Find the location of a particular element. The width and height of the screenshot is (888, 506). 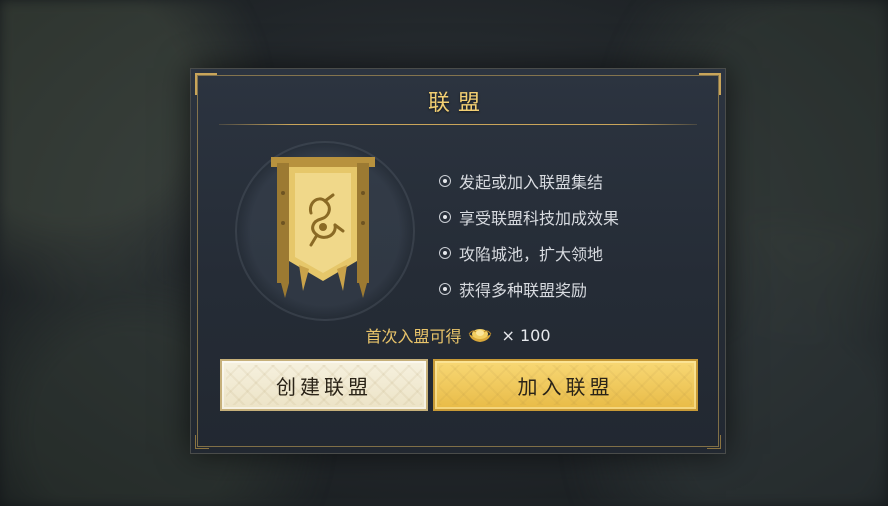

feature-text: 享受联盟科技加成效果 is located at coordinates (539, 218).